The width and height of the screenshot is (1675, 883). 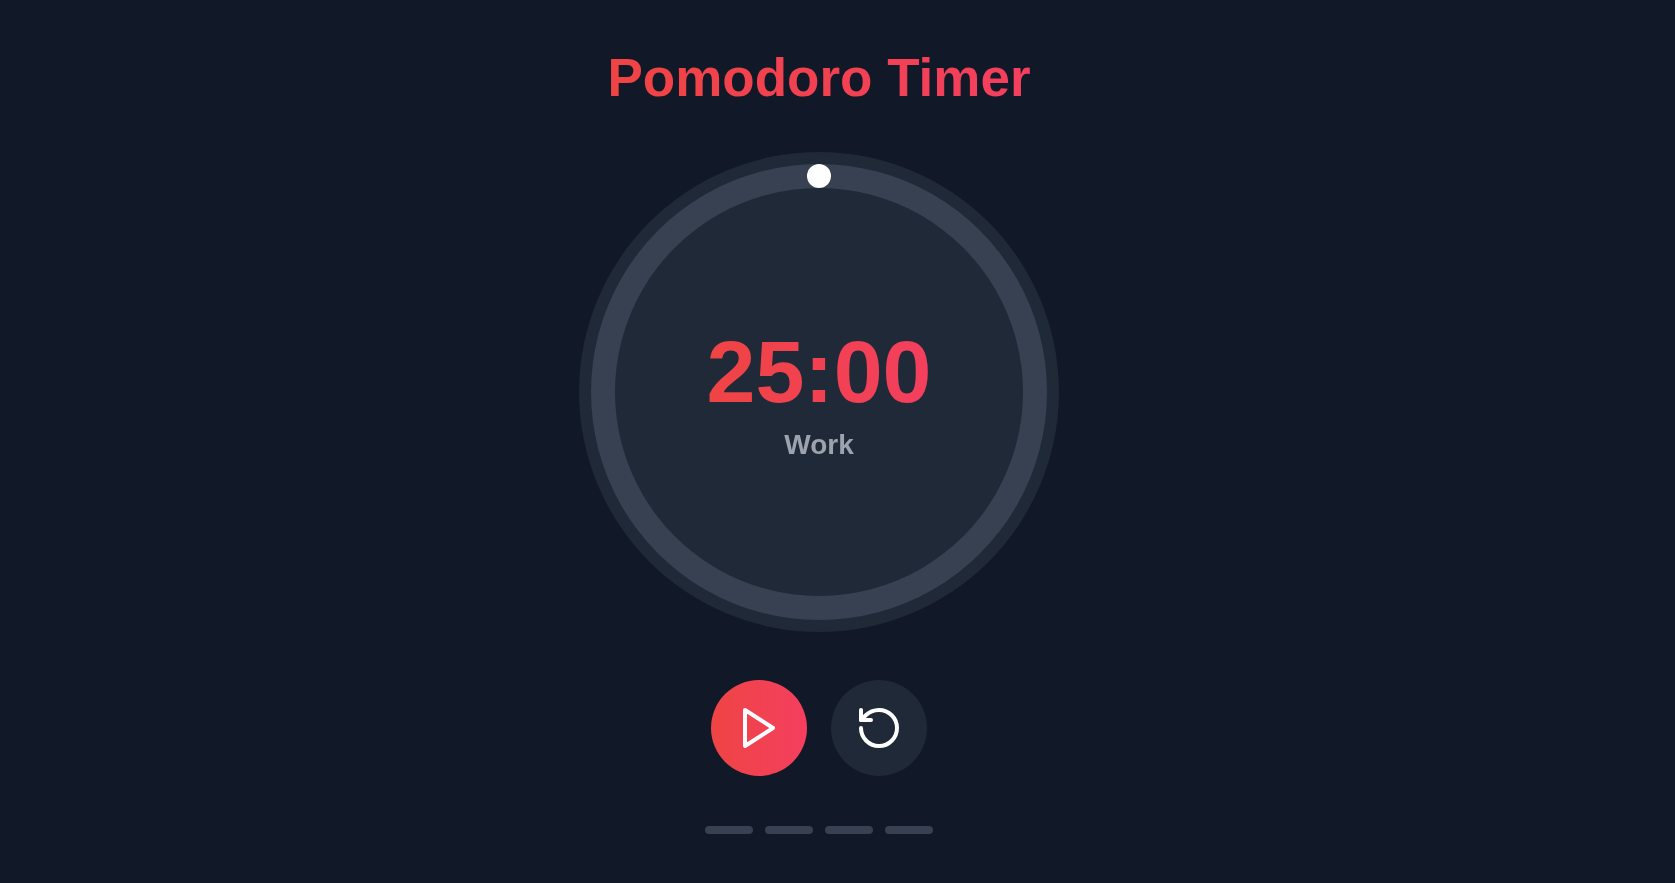 I want to click on play-icon, so click(x=759, y=727).